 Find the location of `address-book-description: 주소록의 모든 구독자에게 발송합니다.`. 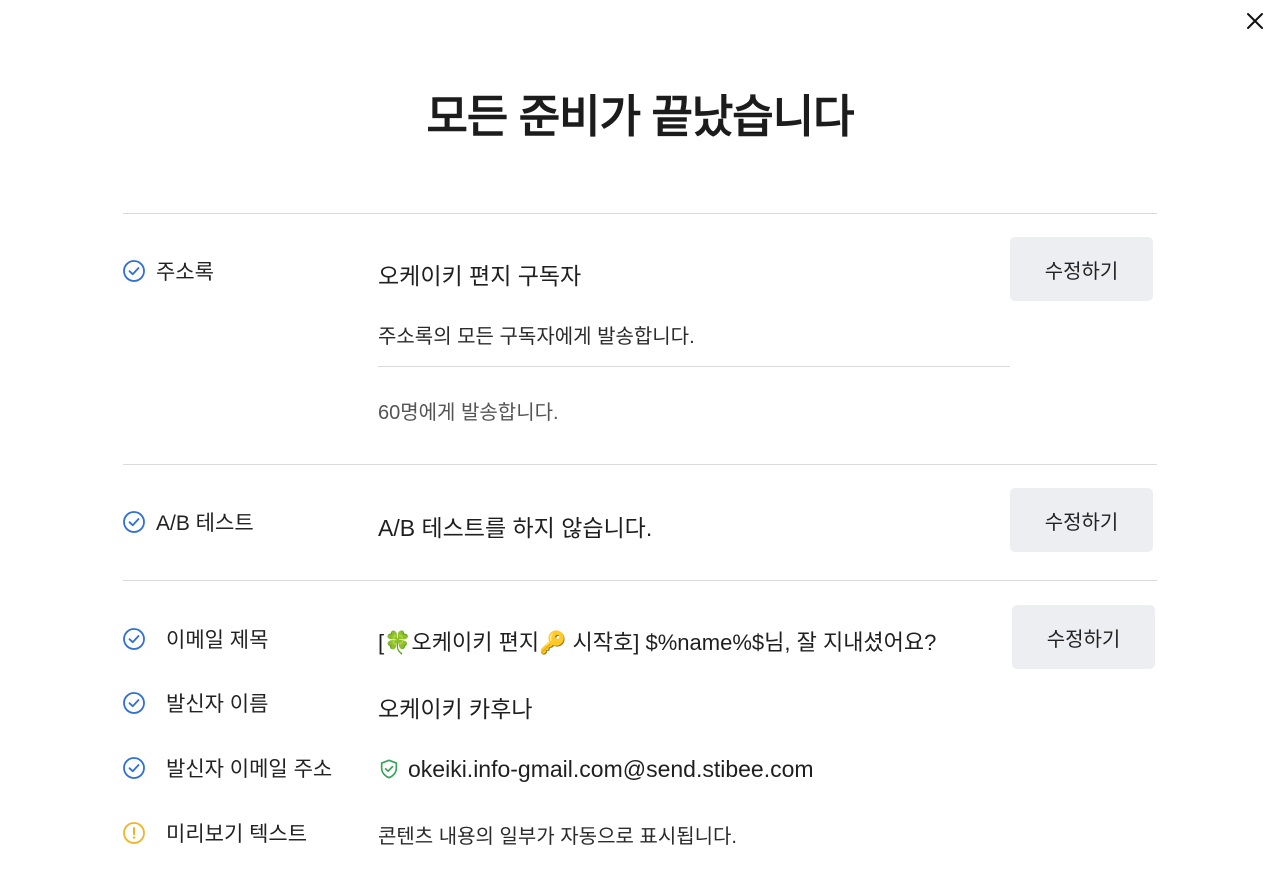

address-book-description: 주소록의 모든 구독자에게 발송합니다. is located at coordinates (536, 337).